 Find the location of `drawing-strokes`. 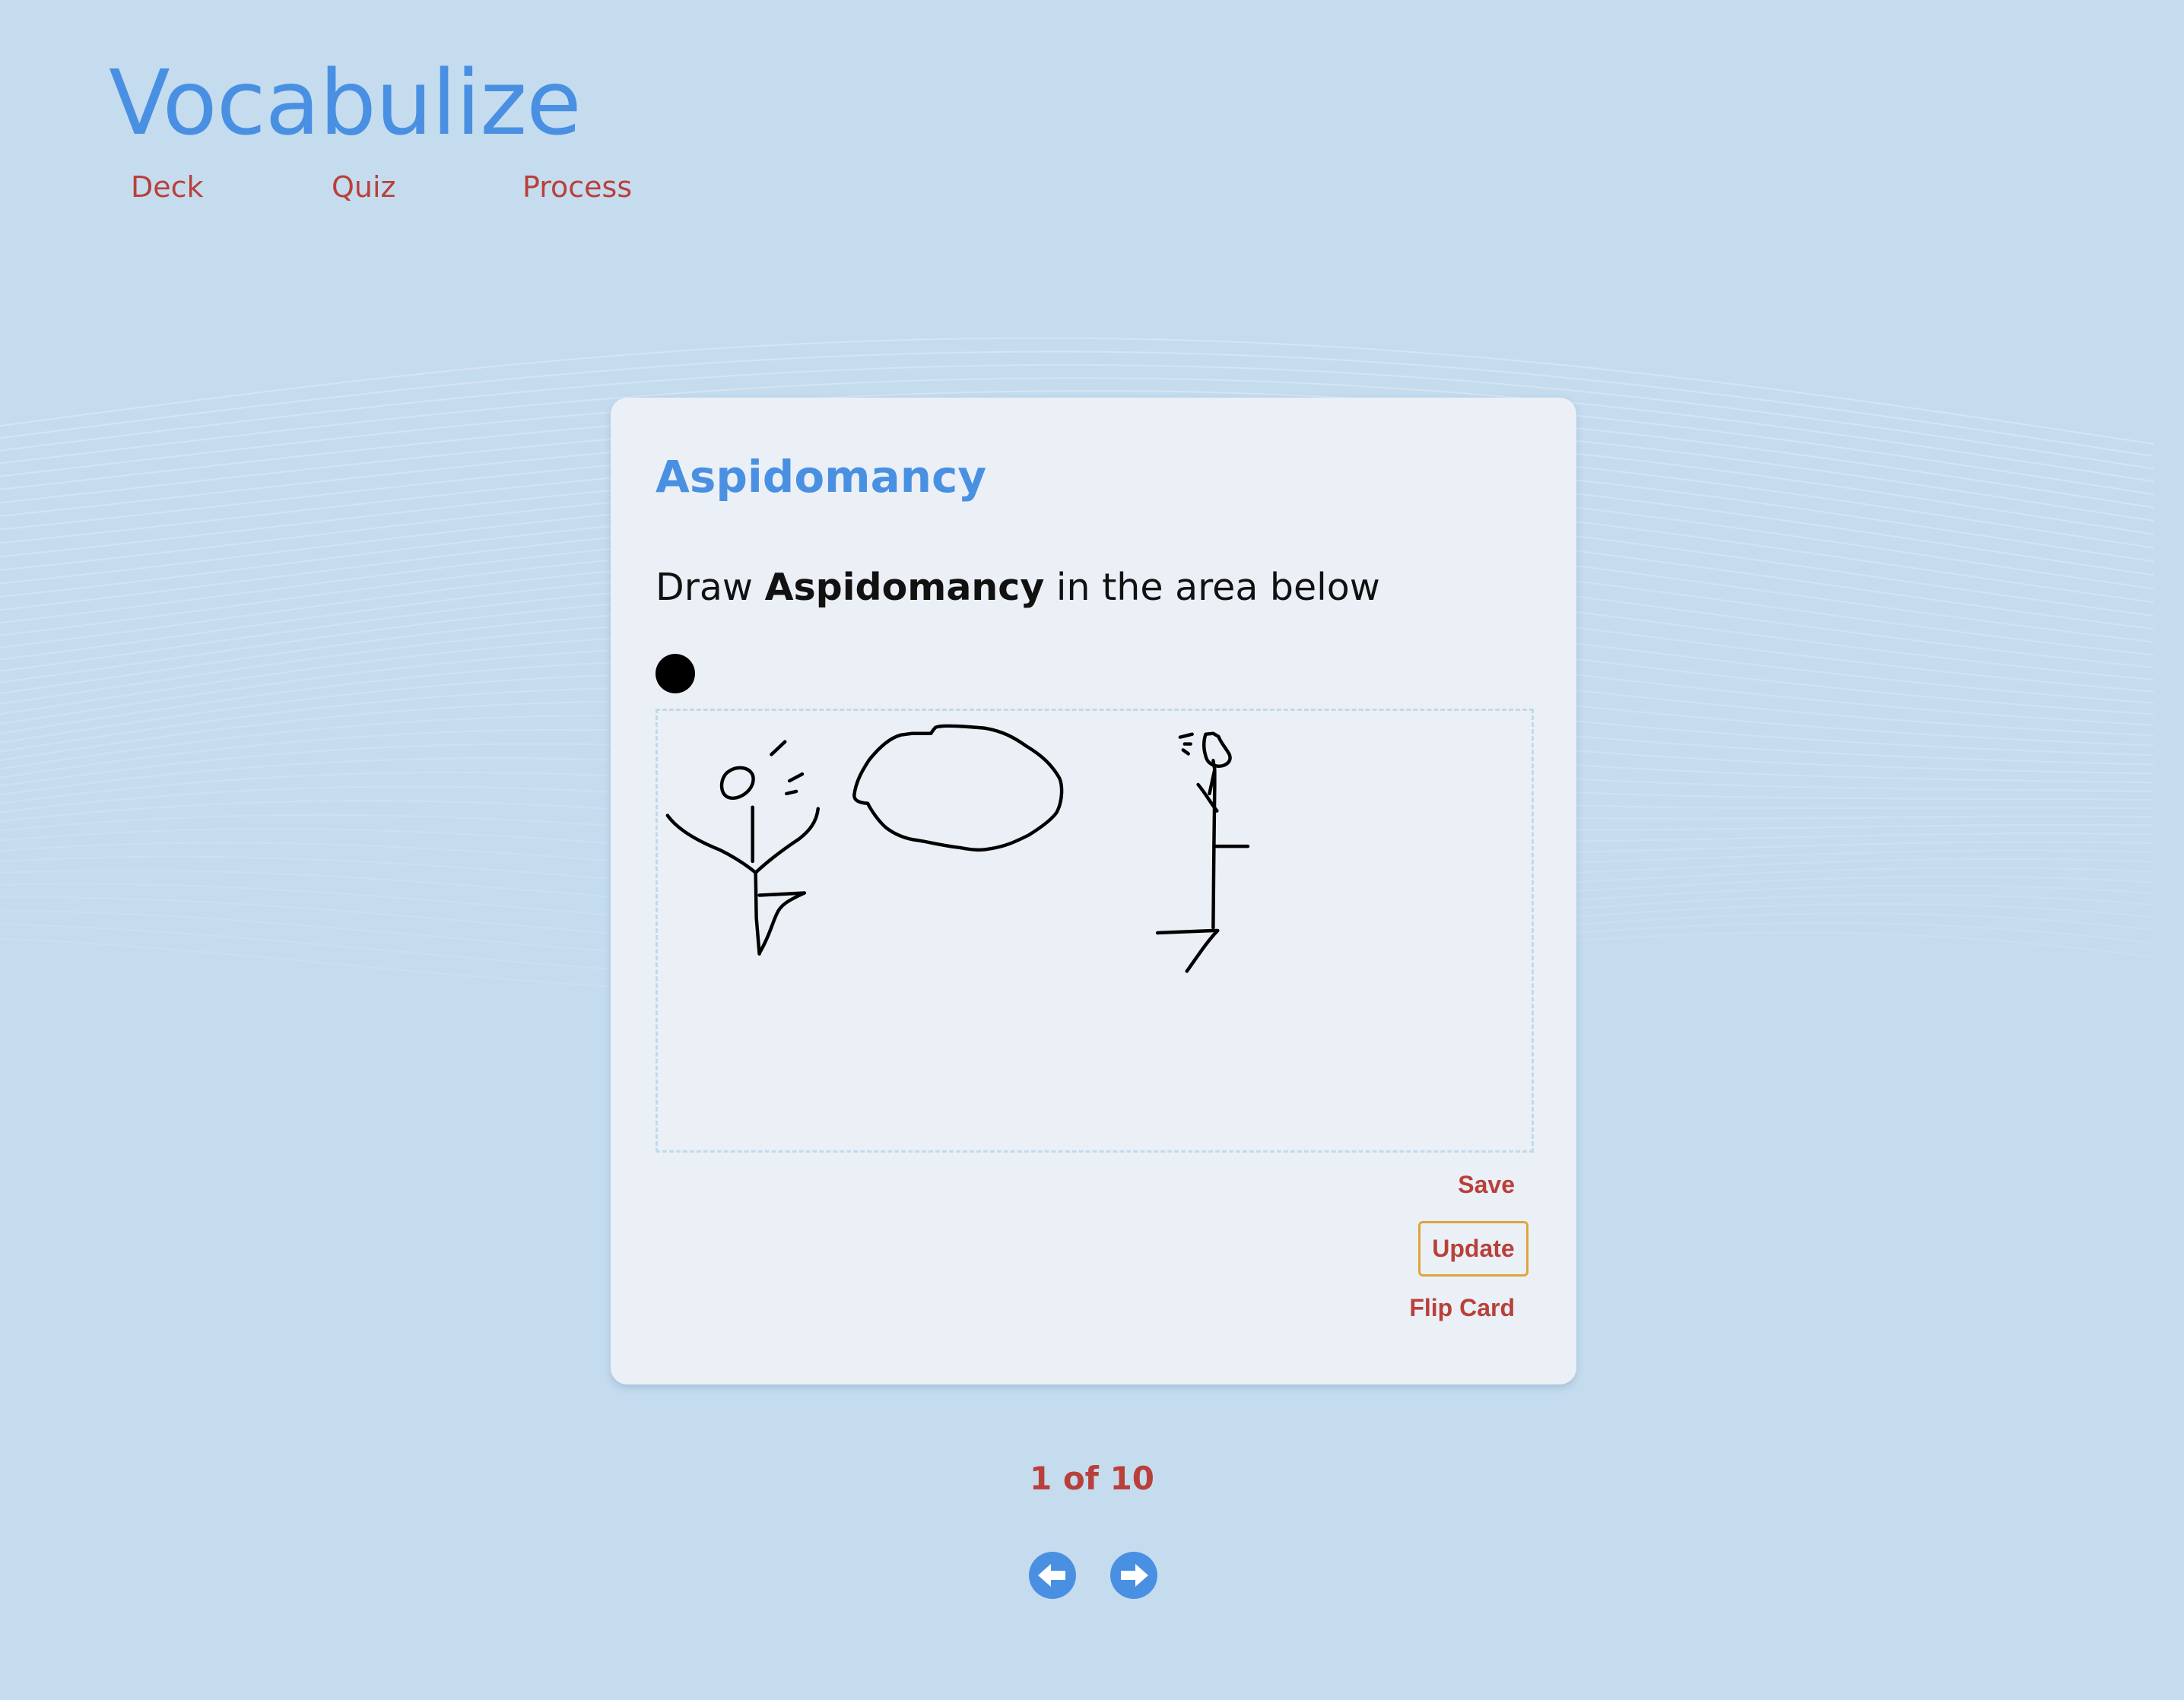

drawing-strokes is located at coordinates (957, 848).